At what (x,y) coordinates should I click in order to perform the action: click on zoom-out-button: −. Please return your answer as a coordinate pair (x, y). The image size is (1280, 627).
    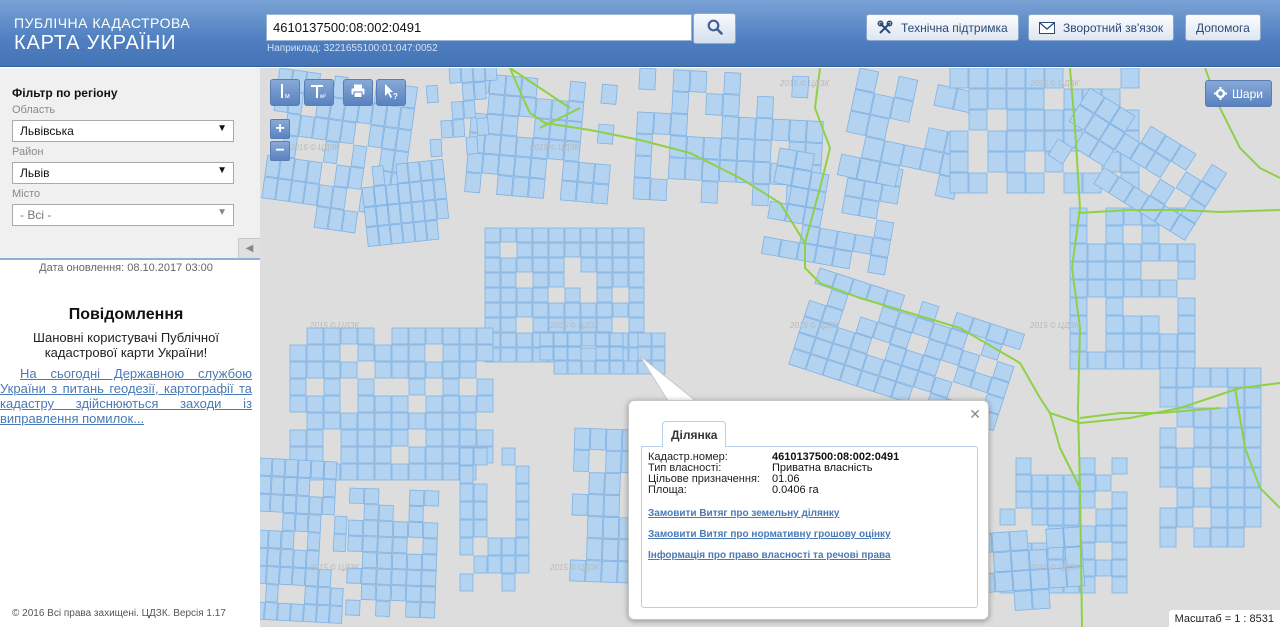
    Looking at the image, I should click on (280, 151).